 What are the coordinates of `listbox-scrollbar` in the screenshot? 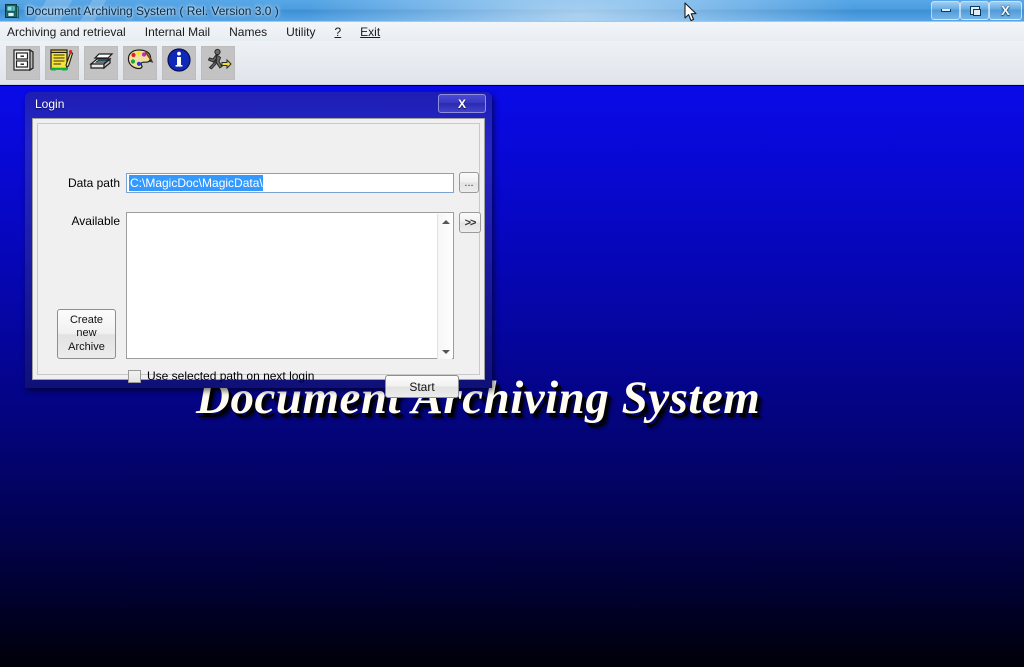 It's located at (444, 286).